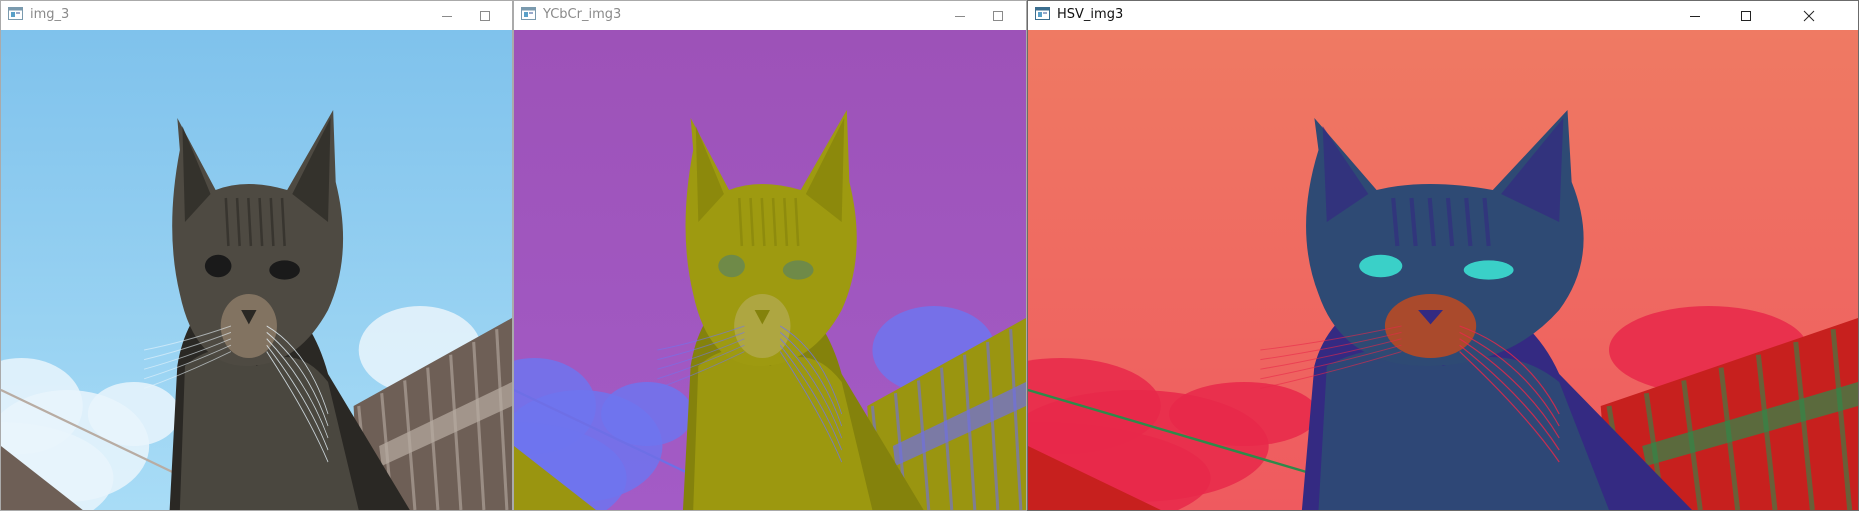 This screenshot has width=1859, height=511. I want to click on window-title: img_3, so click(50, 14).